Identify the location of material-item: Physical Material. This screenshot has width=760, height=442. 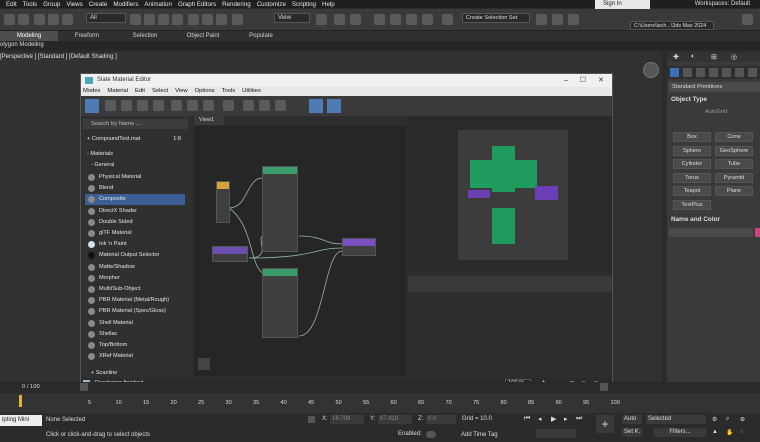
(135, 177).